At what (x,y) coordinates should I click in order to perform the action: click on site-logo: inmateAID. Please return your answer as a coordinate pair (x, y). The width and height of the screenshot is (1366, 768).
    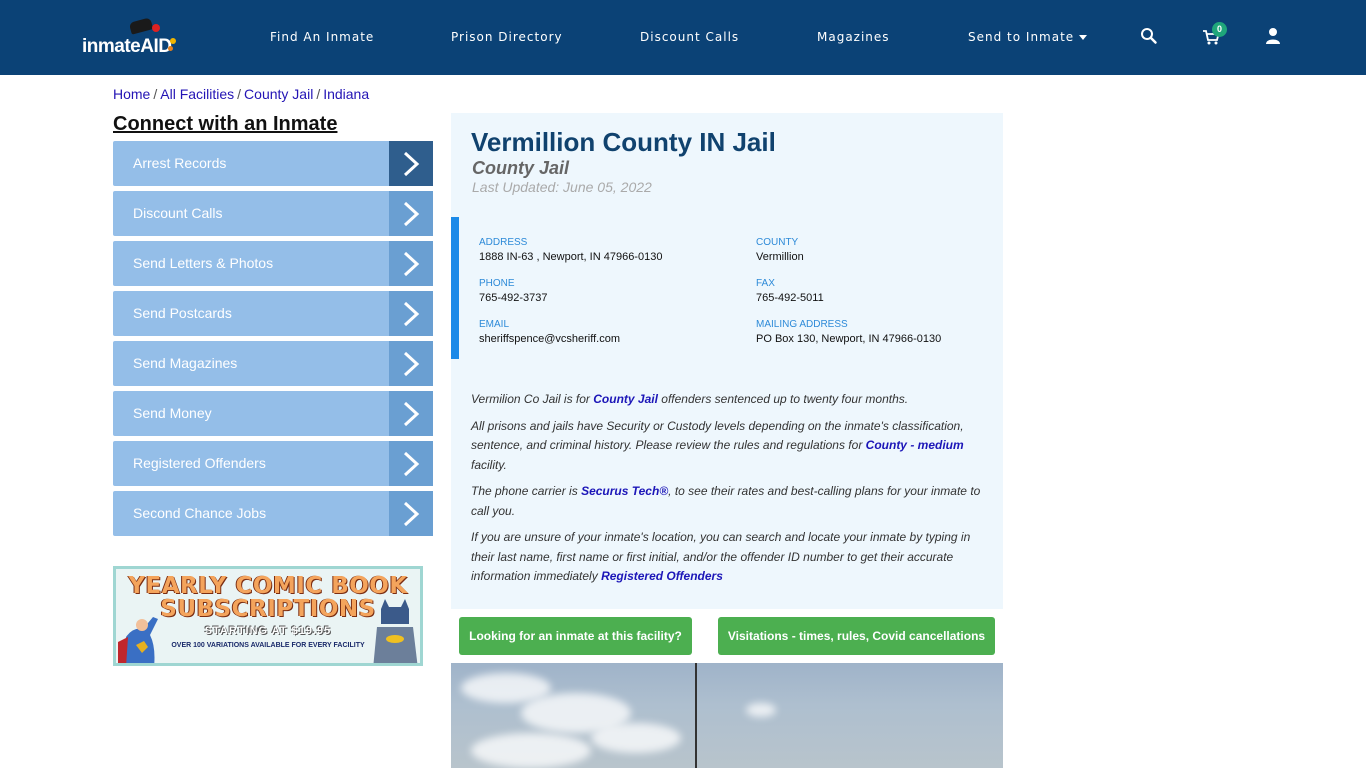
    Looking at the image, I should click on (129, 37).